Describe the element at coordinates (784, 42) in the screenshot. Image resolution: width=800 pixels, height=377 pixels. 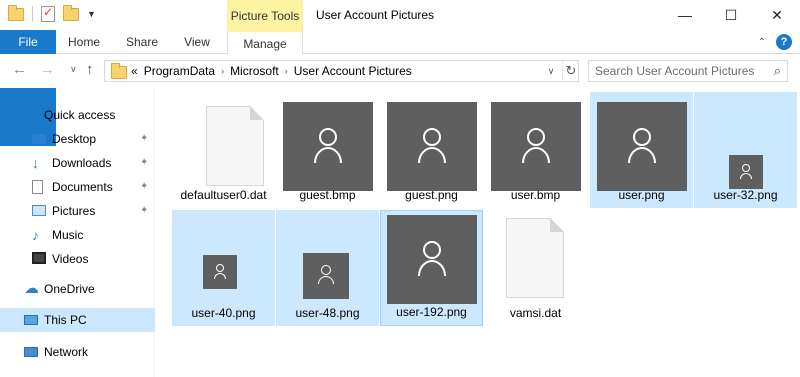
I see `help-icon: ?` at that location.